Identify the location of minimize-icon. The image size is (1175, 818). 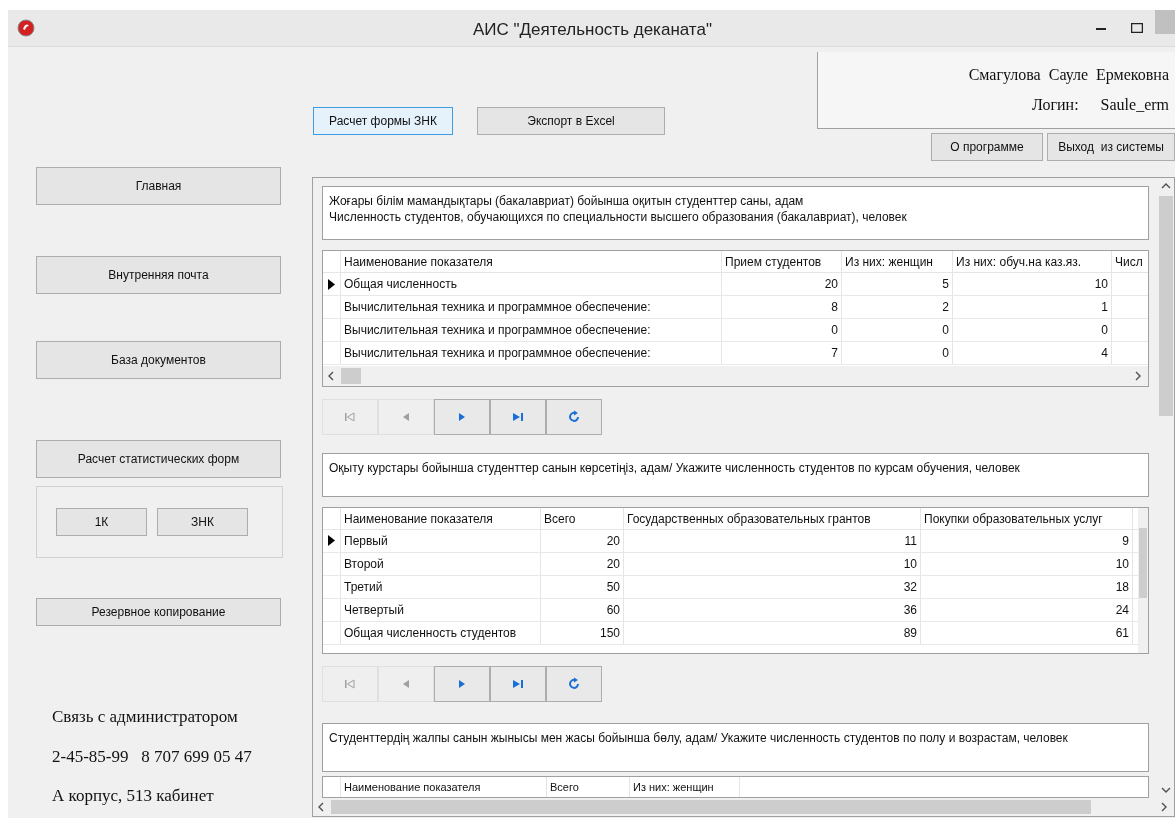
(1101, 28).